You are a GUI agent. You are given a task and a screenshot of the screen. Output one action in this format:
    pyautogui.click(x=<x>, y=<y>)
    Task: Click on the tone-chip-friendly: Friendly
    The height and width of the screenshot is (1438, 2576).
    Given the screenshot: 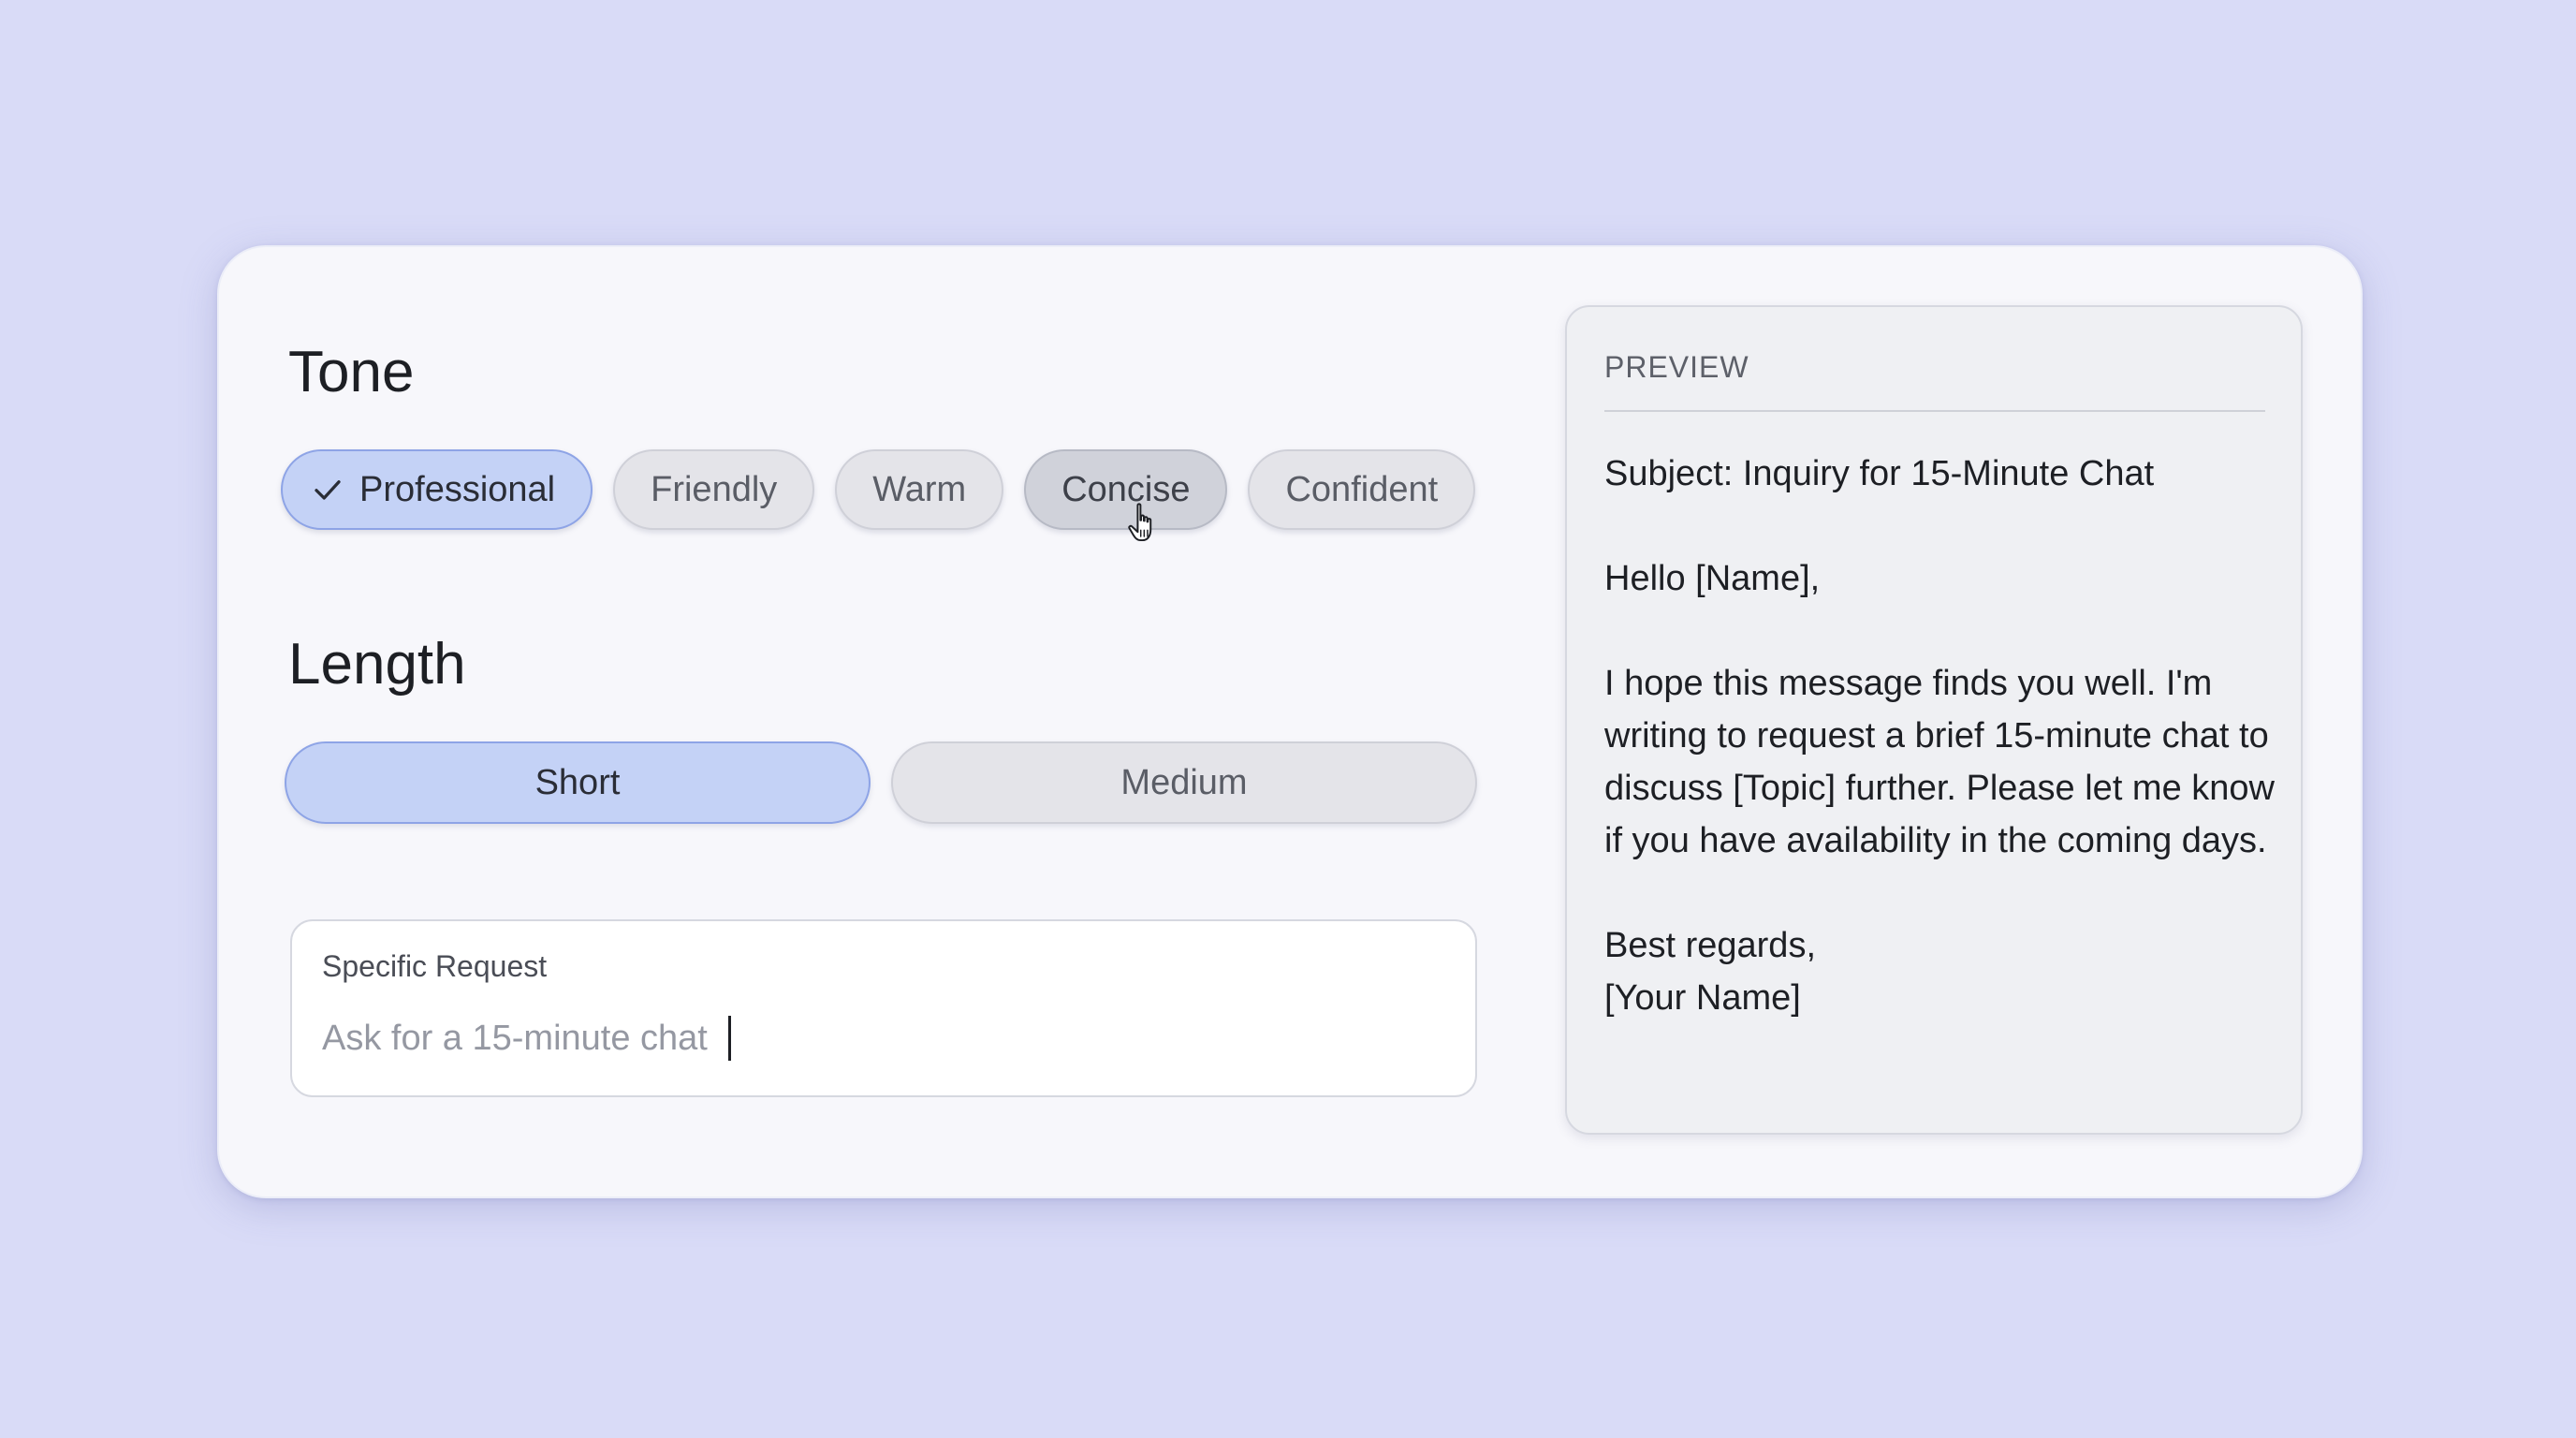 What is the action you would take?
    pyautogui.click(x=714, y=489)
    